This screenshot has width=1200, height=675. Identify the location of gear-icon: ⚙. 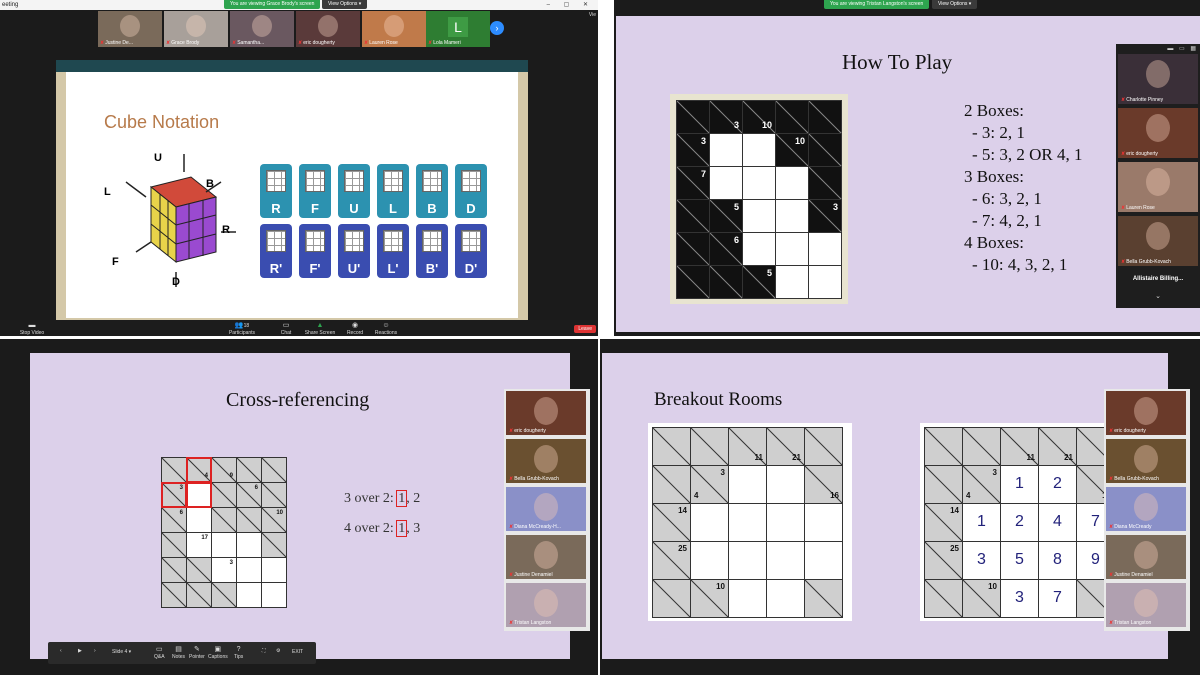
(278, 651).